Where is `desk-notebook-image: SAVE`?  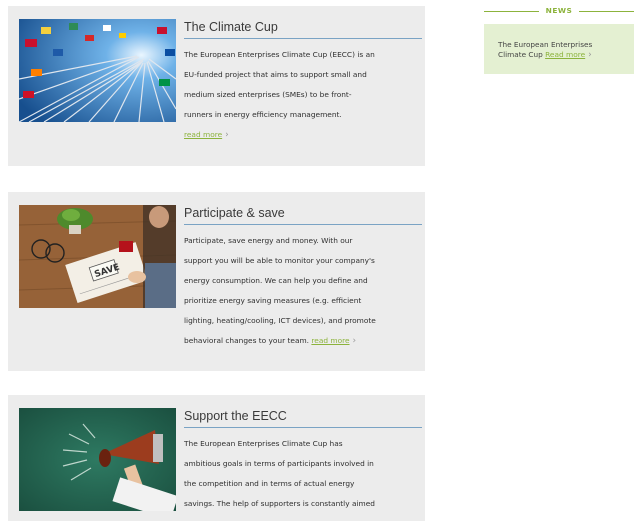
desk-notebook-image: SAVE is located at coordinates (97, 256).